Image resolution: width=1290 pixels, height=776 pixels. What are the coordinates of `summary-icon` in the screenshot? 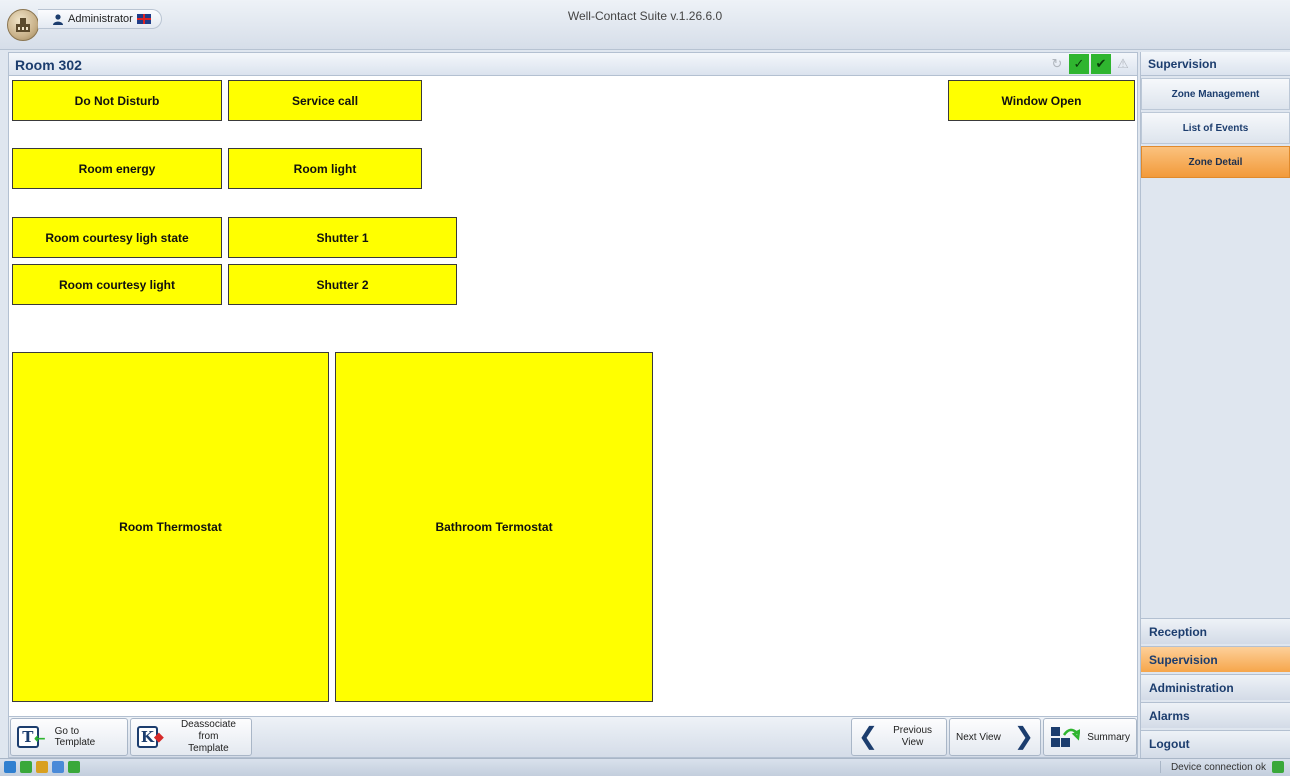 It's located at (1065, 737).